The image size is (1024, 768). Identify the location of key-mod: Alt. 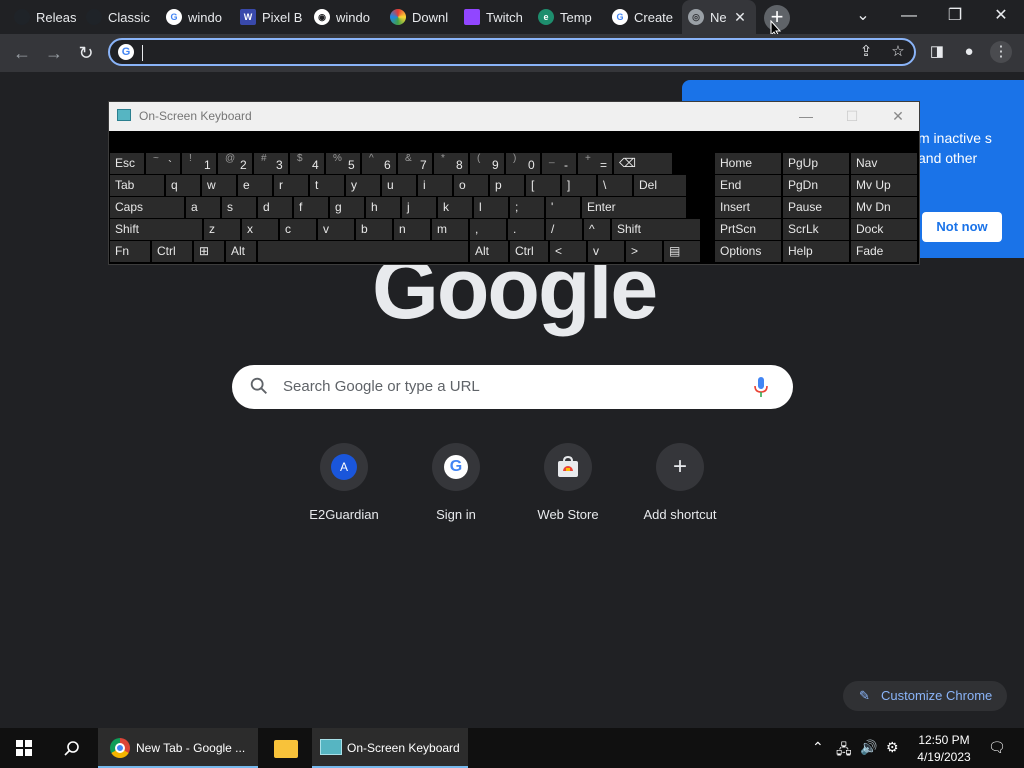
(489, 251).